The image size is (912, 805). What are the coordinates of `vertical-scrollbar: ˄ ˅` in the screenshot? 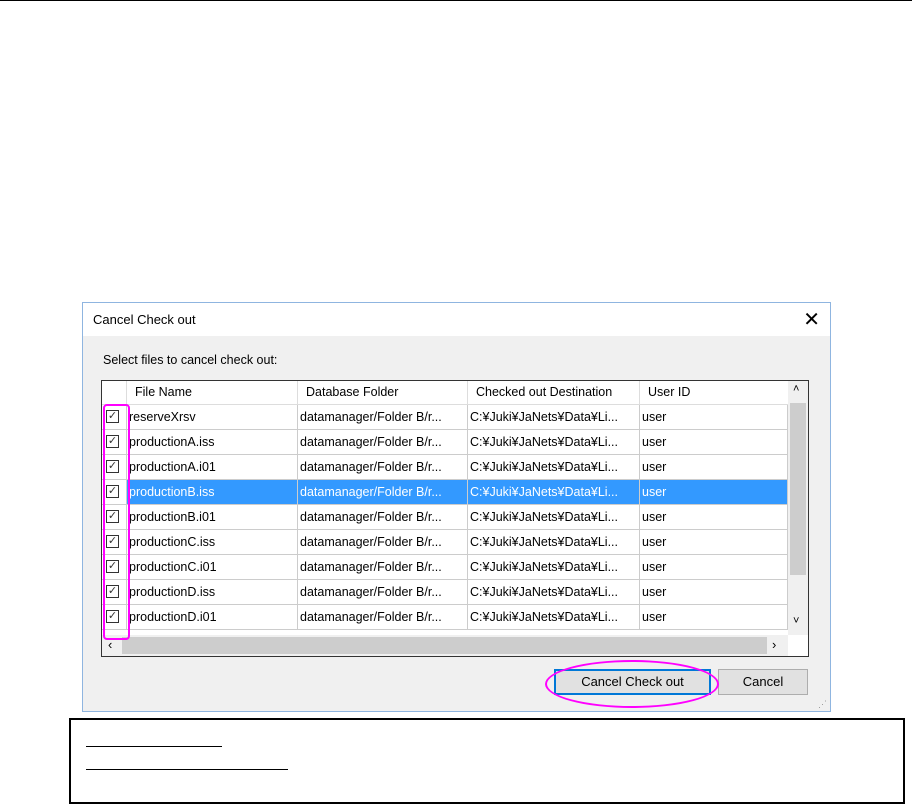 It's located at (798, 508).